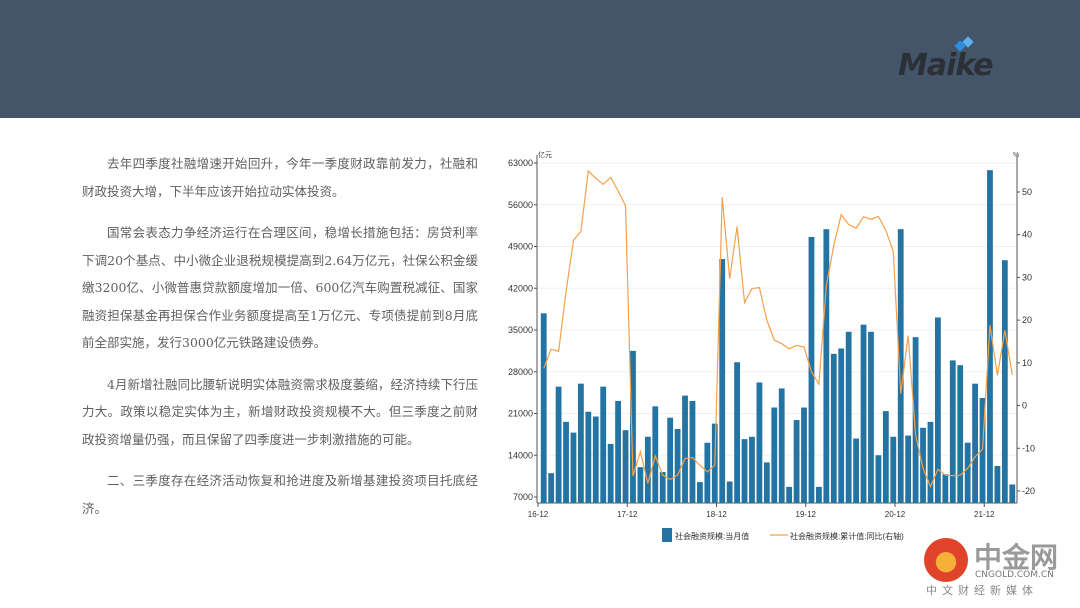  I want to click on y2-axis-unit: %, so click(1016, 155).